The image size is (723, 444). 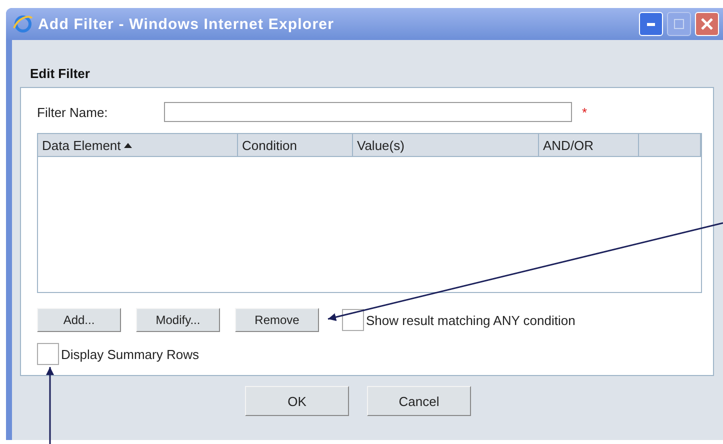 I want to click on field-label: Filter Name:, so click(x=73, y=112).